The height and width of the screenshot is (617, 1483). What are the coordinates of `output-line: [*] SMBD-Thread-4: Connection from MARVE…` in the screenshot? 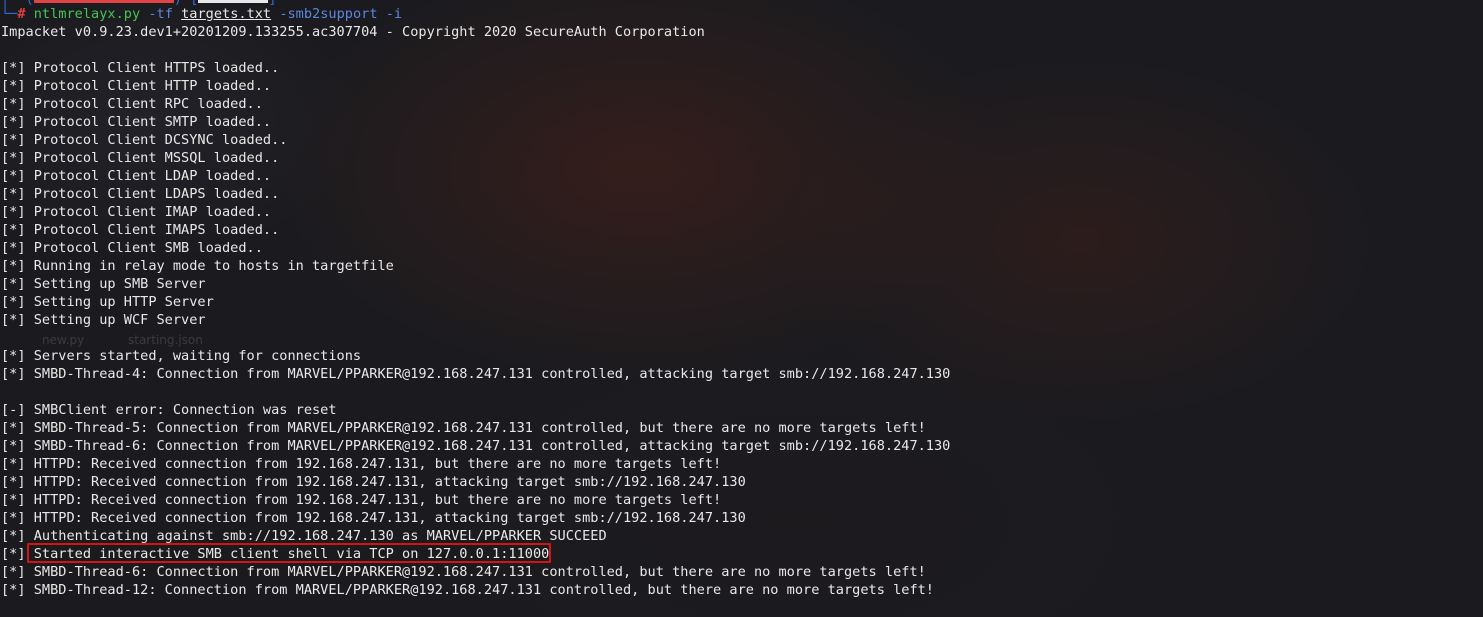 It's located at (476, 374).